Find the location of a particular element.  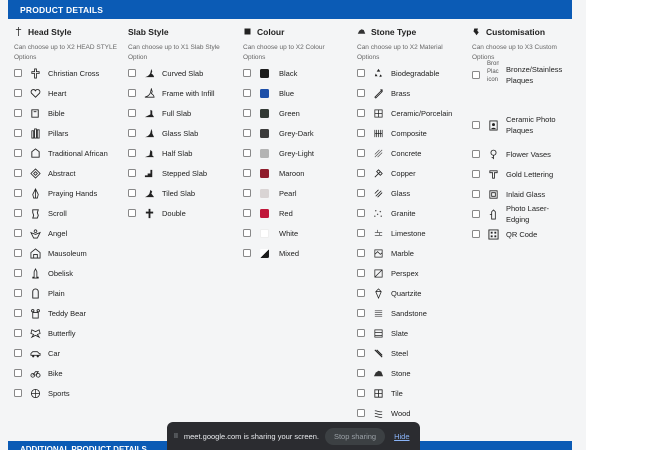

option-teddy-bear: Teddy Bear is located at coordinates (50, 313).